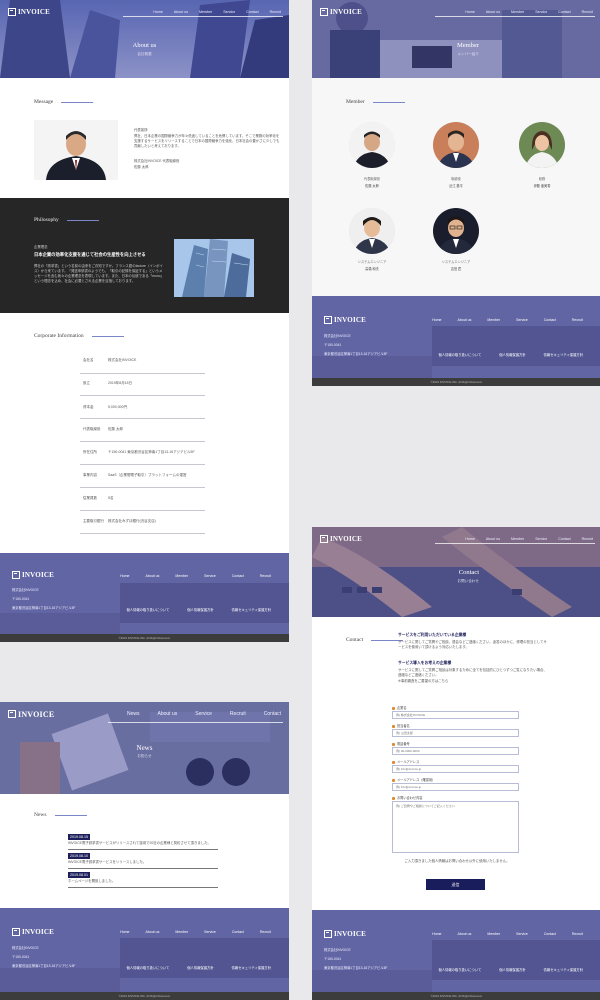  What do you see at coordinates (455, 827) in the screenshot?
I see `message-textarea` at bounding box center [455, 827].